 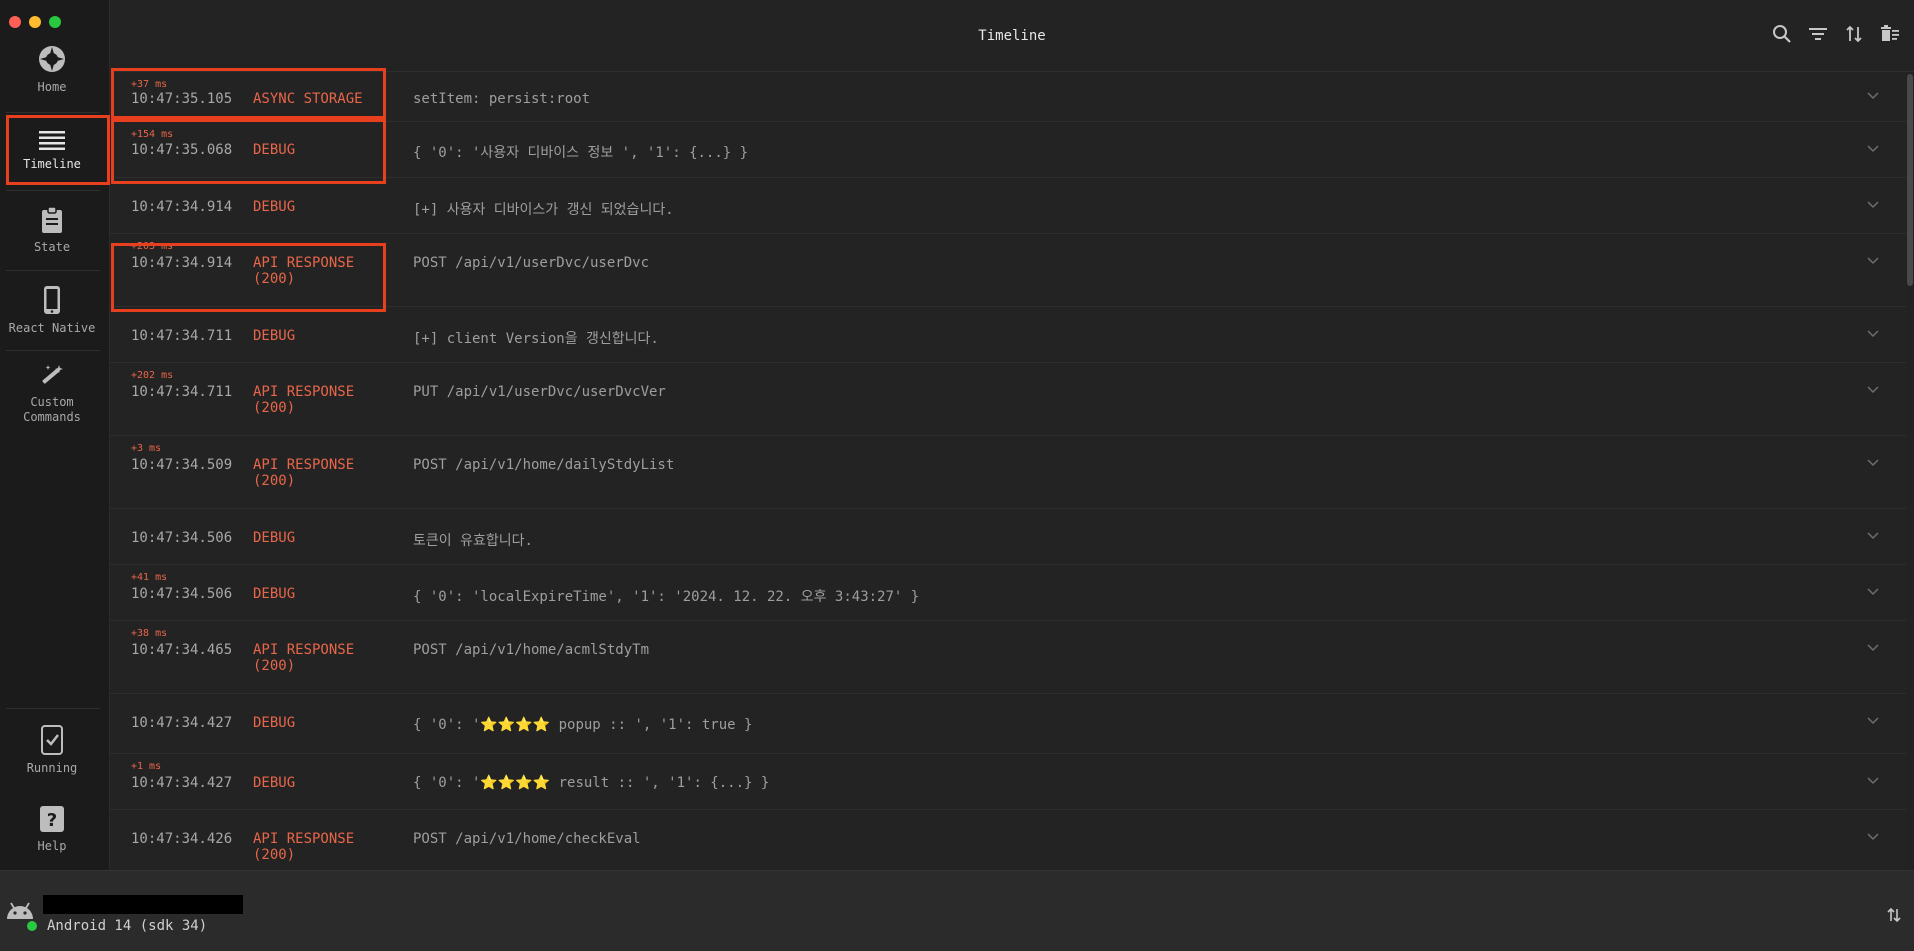 What do you see at coordinates (531, 650) in the screenshot?
I see `event-message: POST /api/v1/home/acmlStdyTm` at bounding box center [531, 650].